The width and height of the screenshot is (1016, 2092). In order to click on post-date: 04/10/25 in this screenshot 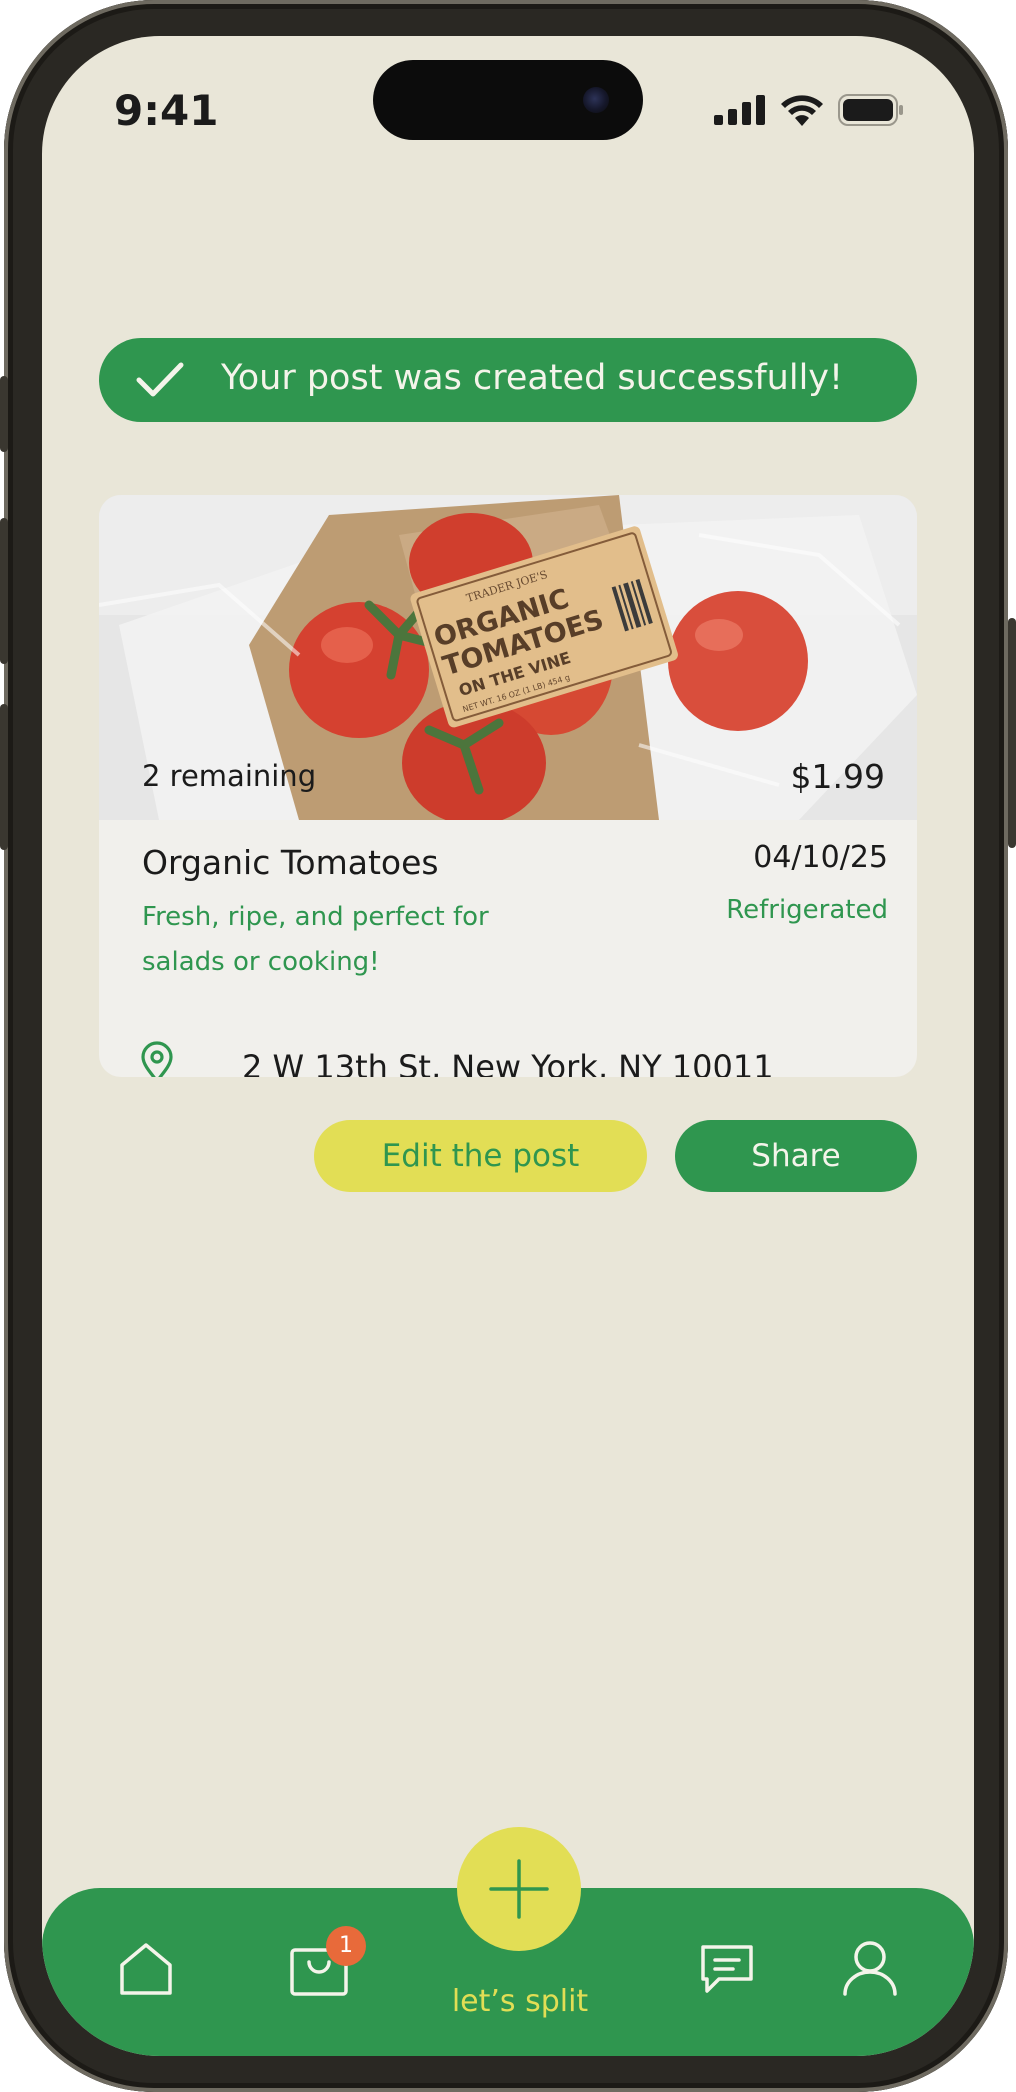, I will do `click(820, 857)`.